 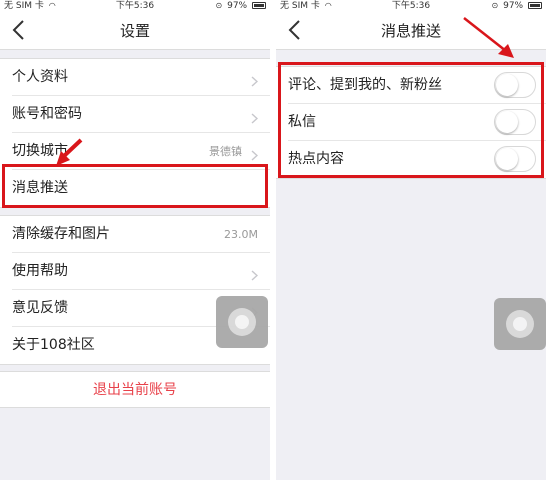 I want to click on row-label: 意见反馈, so click(x=40, y=308).